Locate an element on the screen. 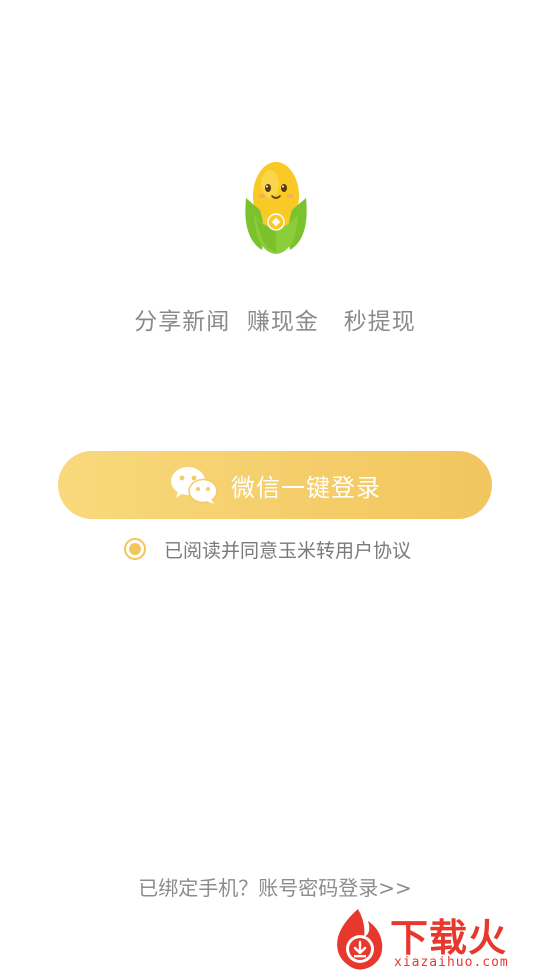 This screenshot has width=550, height=977. watermark-title: 下载火 is located at coordinates (449, 938).